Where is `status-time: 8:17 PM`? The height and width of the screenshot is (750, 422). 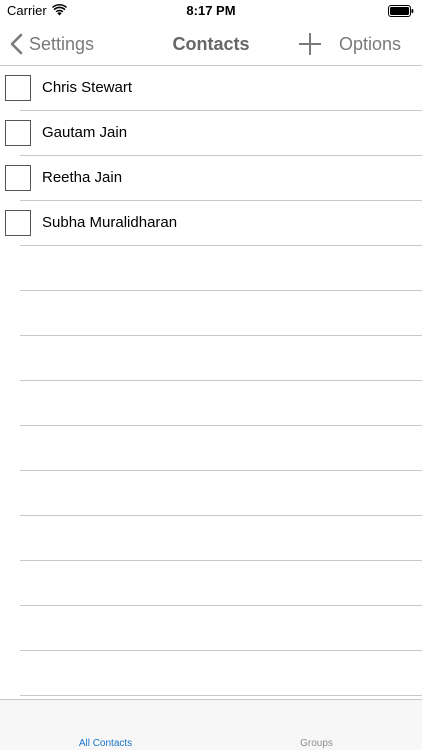
status-time: 8:17 PM is located at coordinates (211, 10).